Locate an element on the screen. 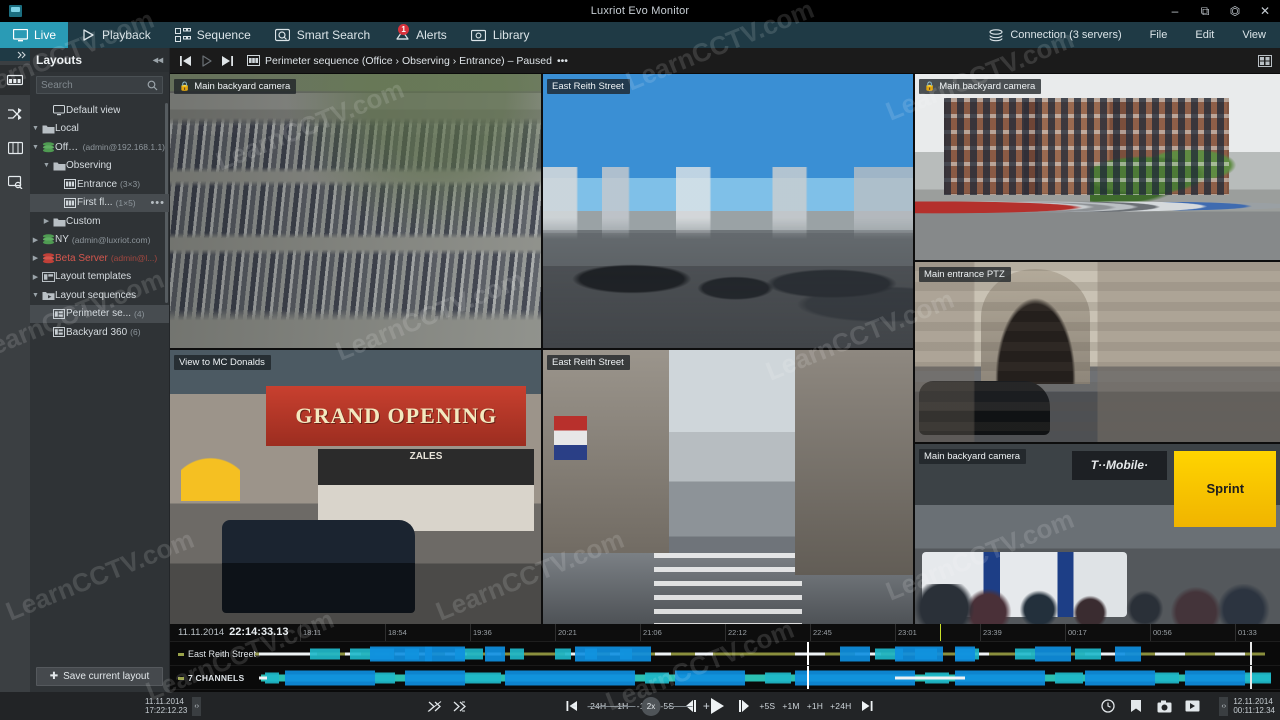 This screenshot has width=1280, height=720. tree-item-entrance: Entrance (3×3) is located at coordinates (99, 184).